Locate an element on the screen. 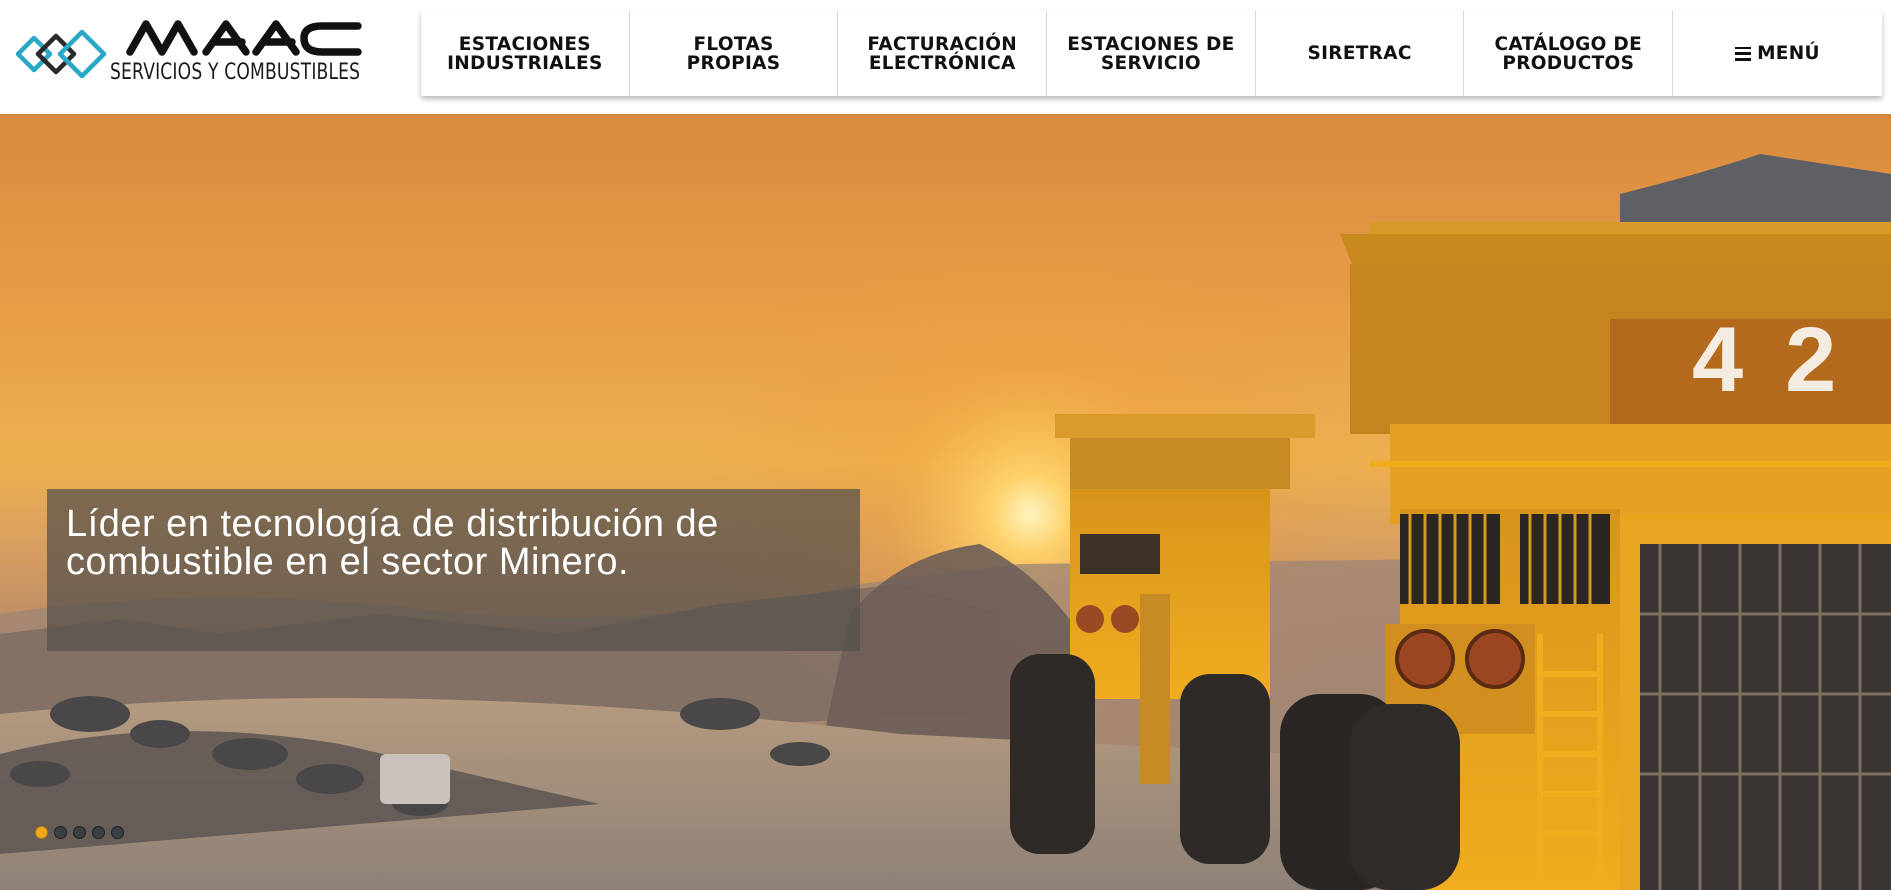 This screenshot has width=1891, height=890. nav-item-label: SIRETRAC is located at coordinates (1359, 53).